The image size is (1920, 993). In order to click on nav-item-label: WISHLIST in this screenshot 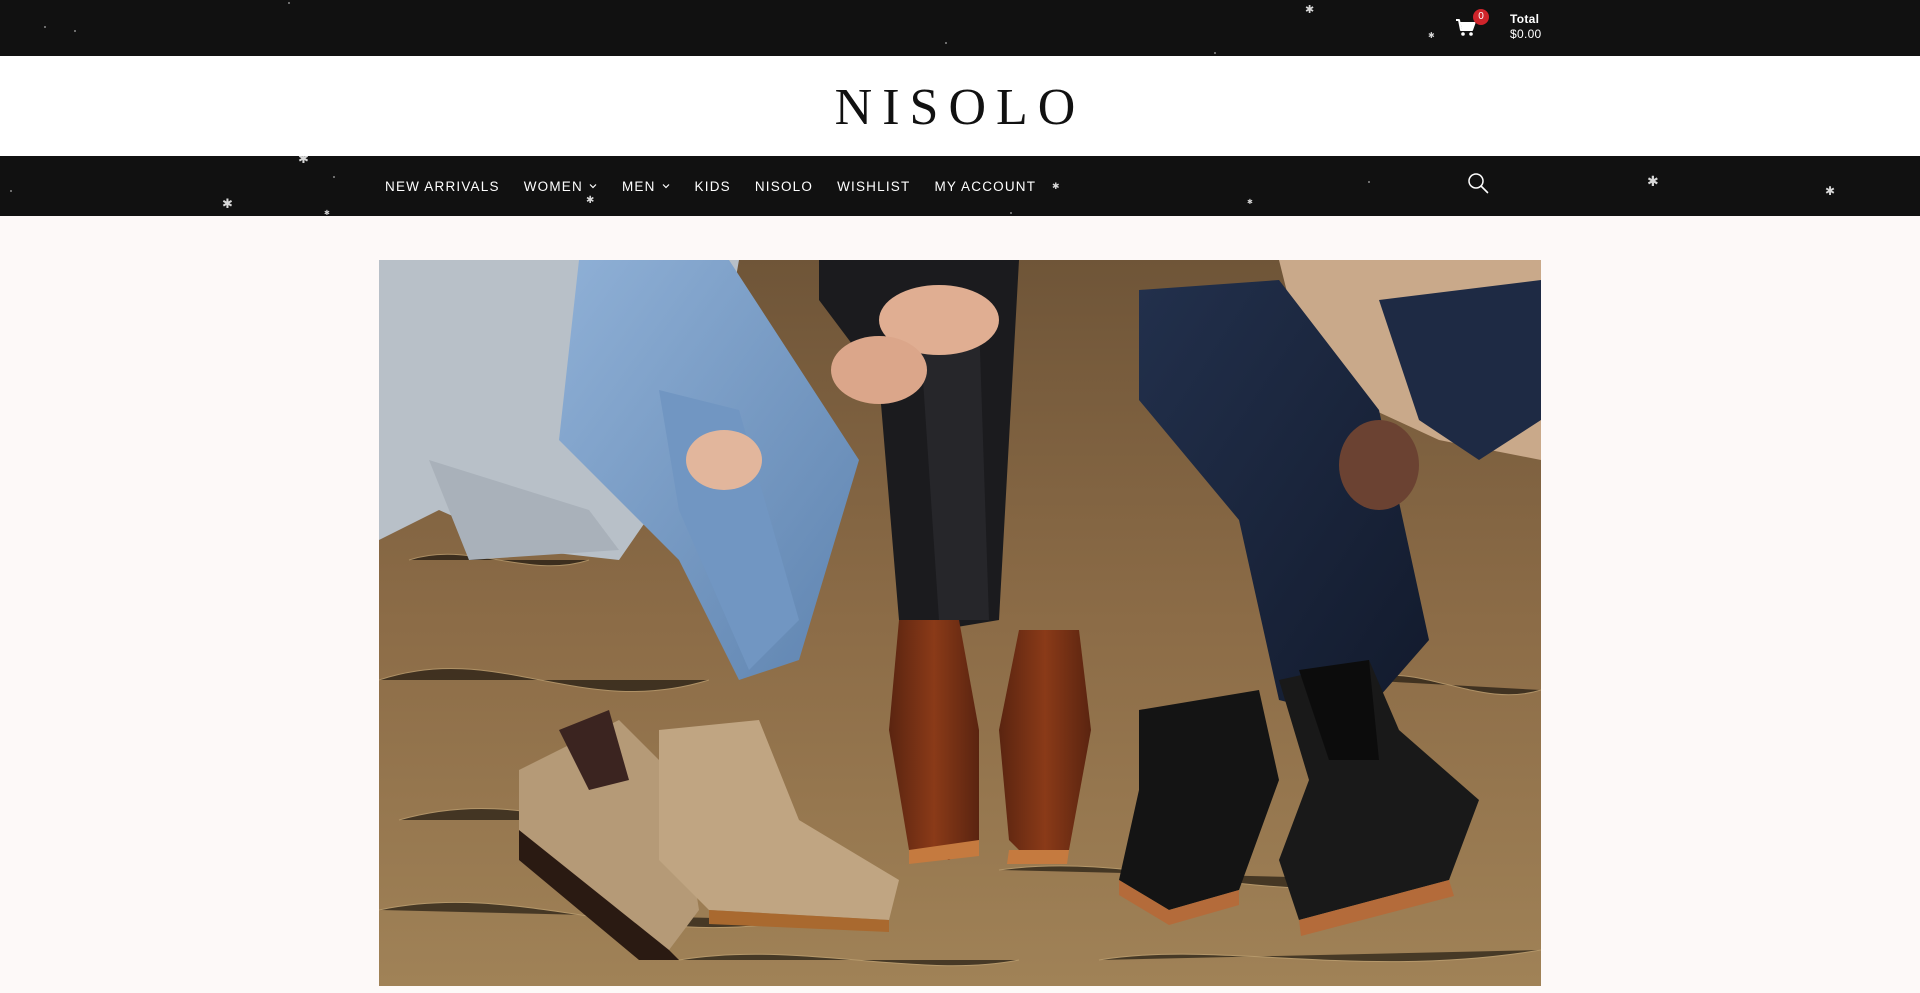, I will do `click(874, 186)`.